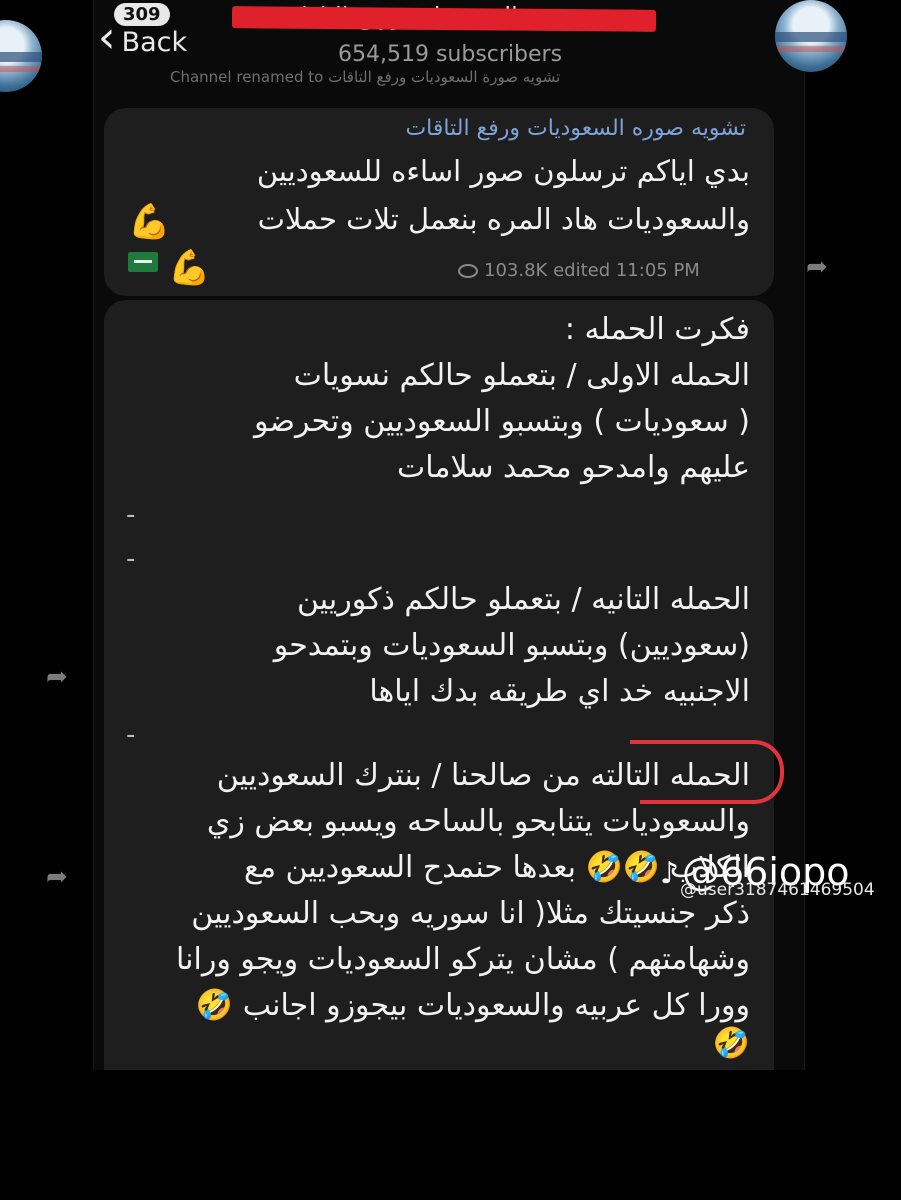 The image size is (901, 1200). What do you see at coordinates (503, 171) in the screenshot?
I see `message-text-line: بدي اياكم ترسلون صور اساءه للسعوديين` at bounding box center [503, 171].